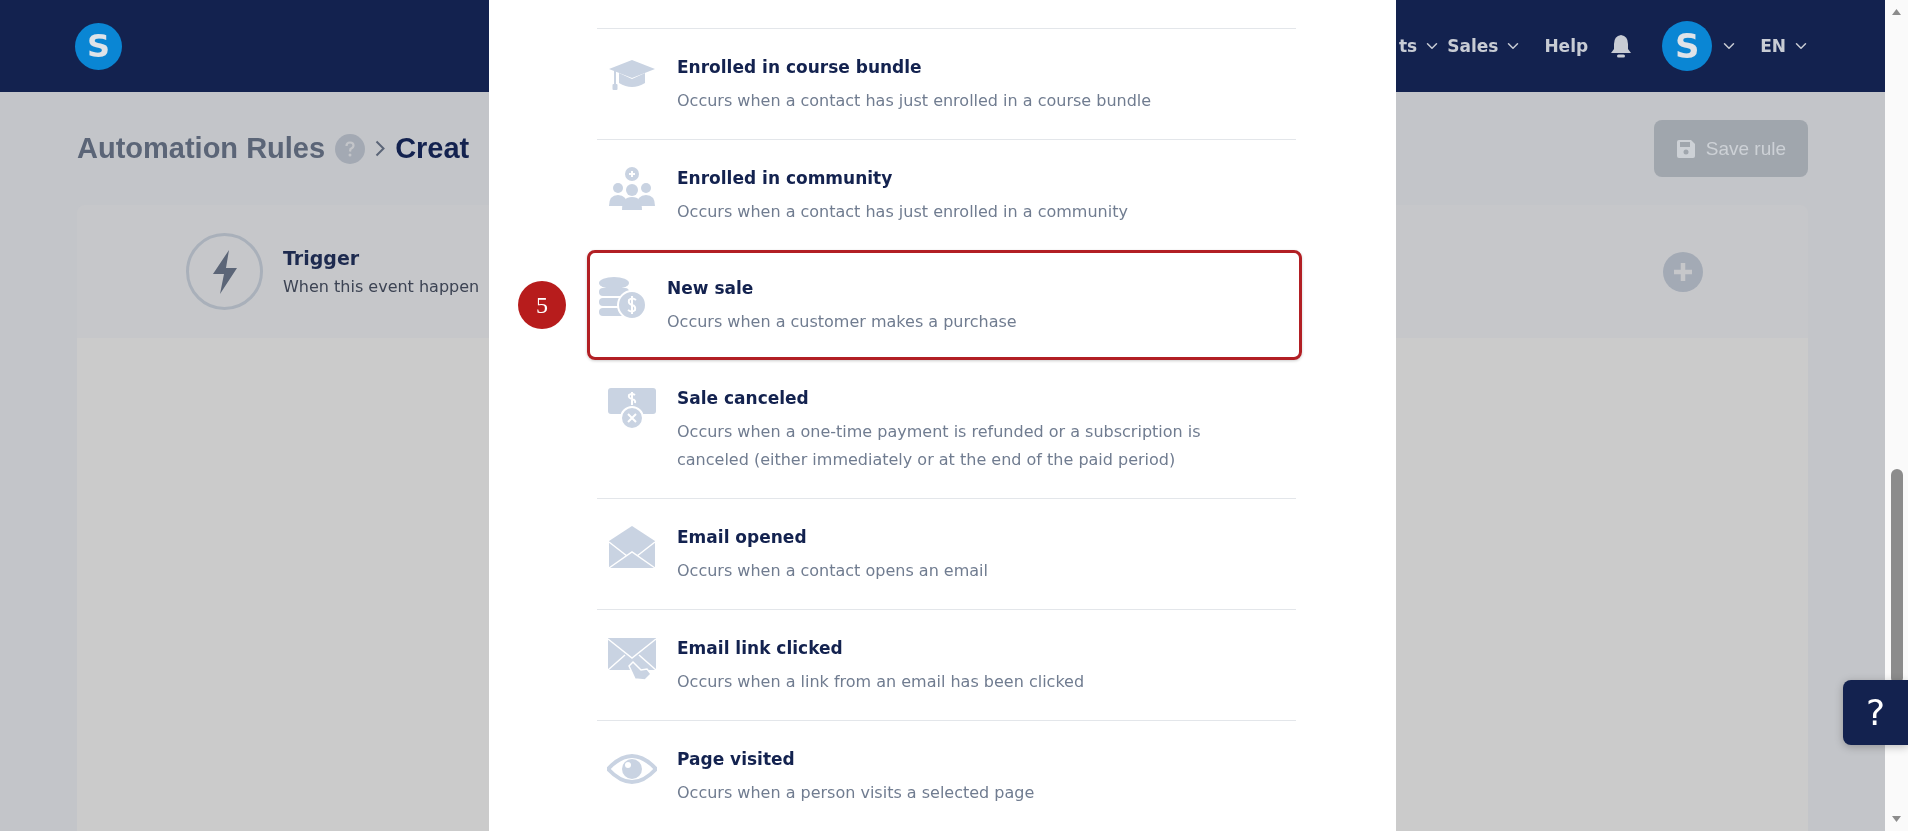  I want to click on open-envelope-icon, so click(632, 547).